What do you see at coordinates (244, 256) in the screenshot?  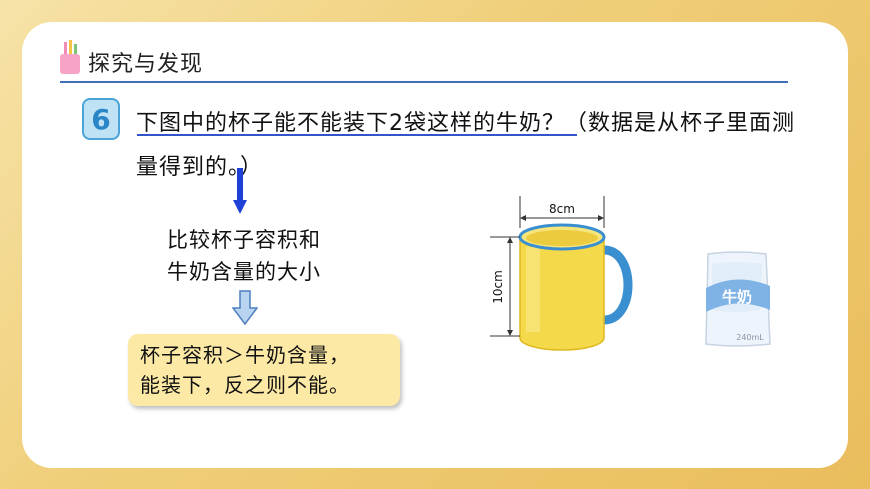 I see `analysis-text: 比较杯子容积和 牛奶含量的大小` at bounding box center [244, 256].